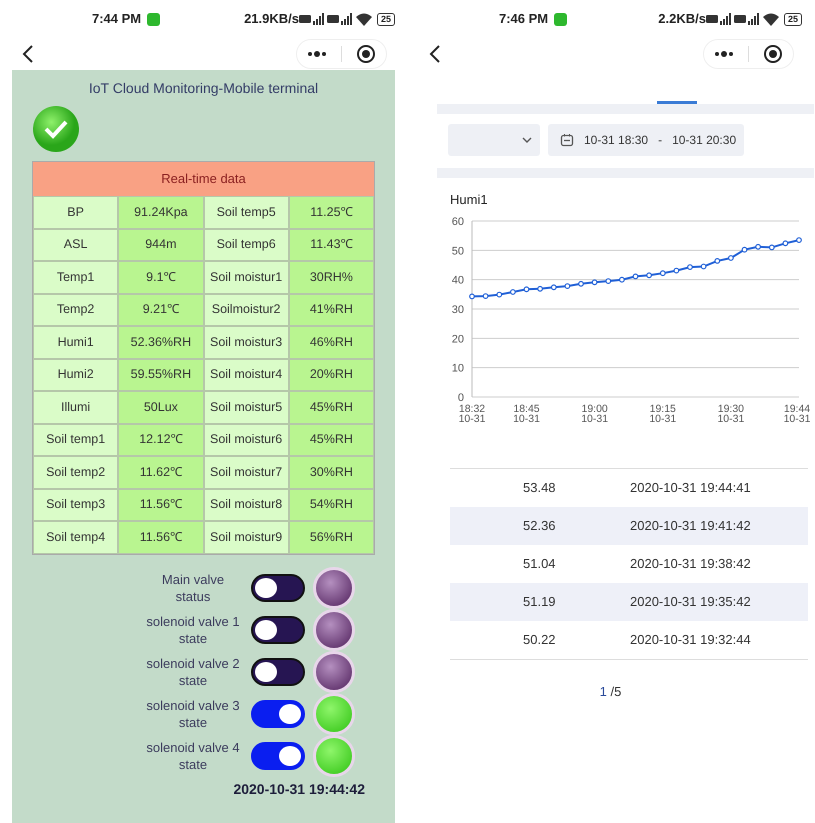  Describe the element at coordinates (331, 342) in the screenshot. I see `value-cell: 46%RH` at that location.